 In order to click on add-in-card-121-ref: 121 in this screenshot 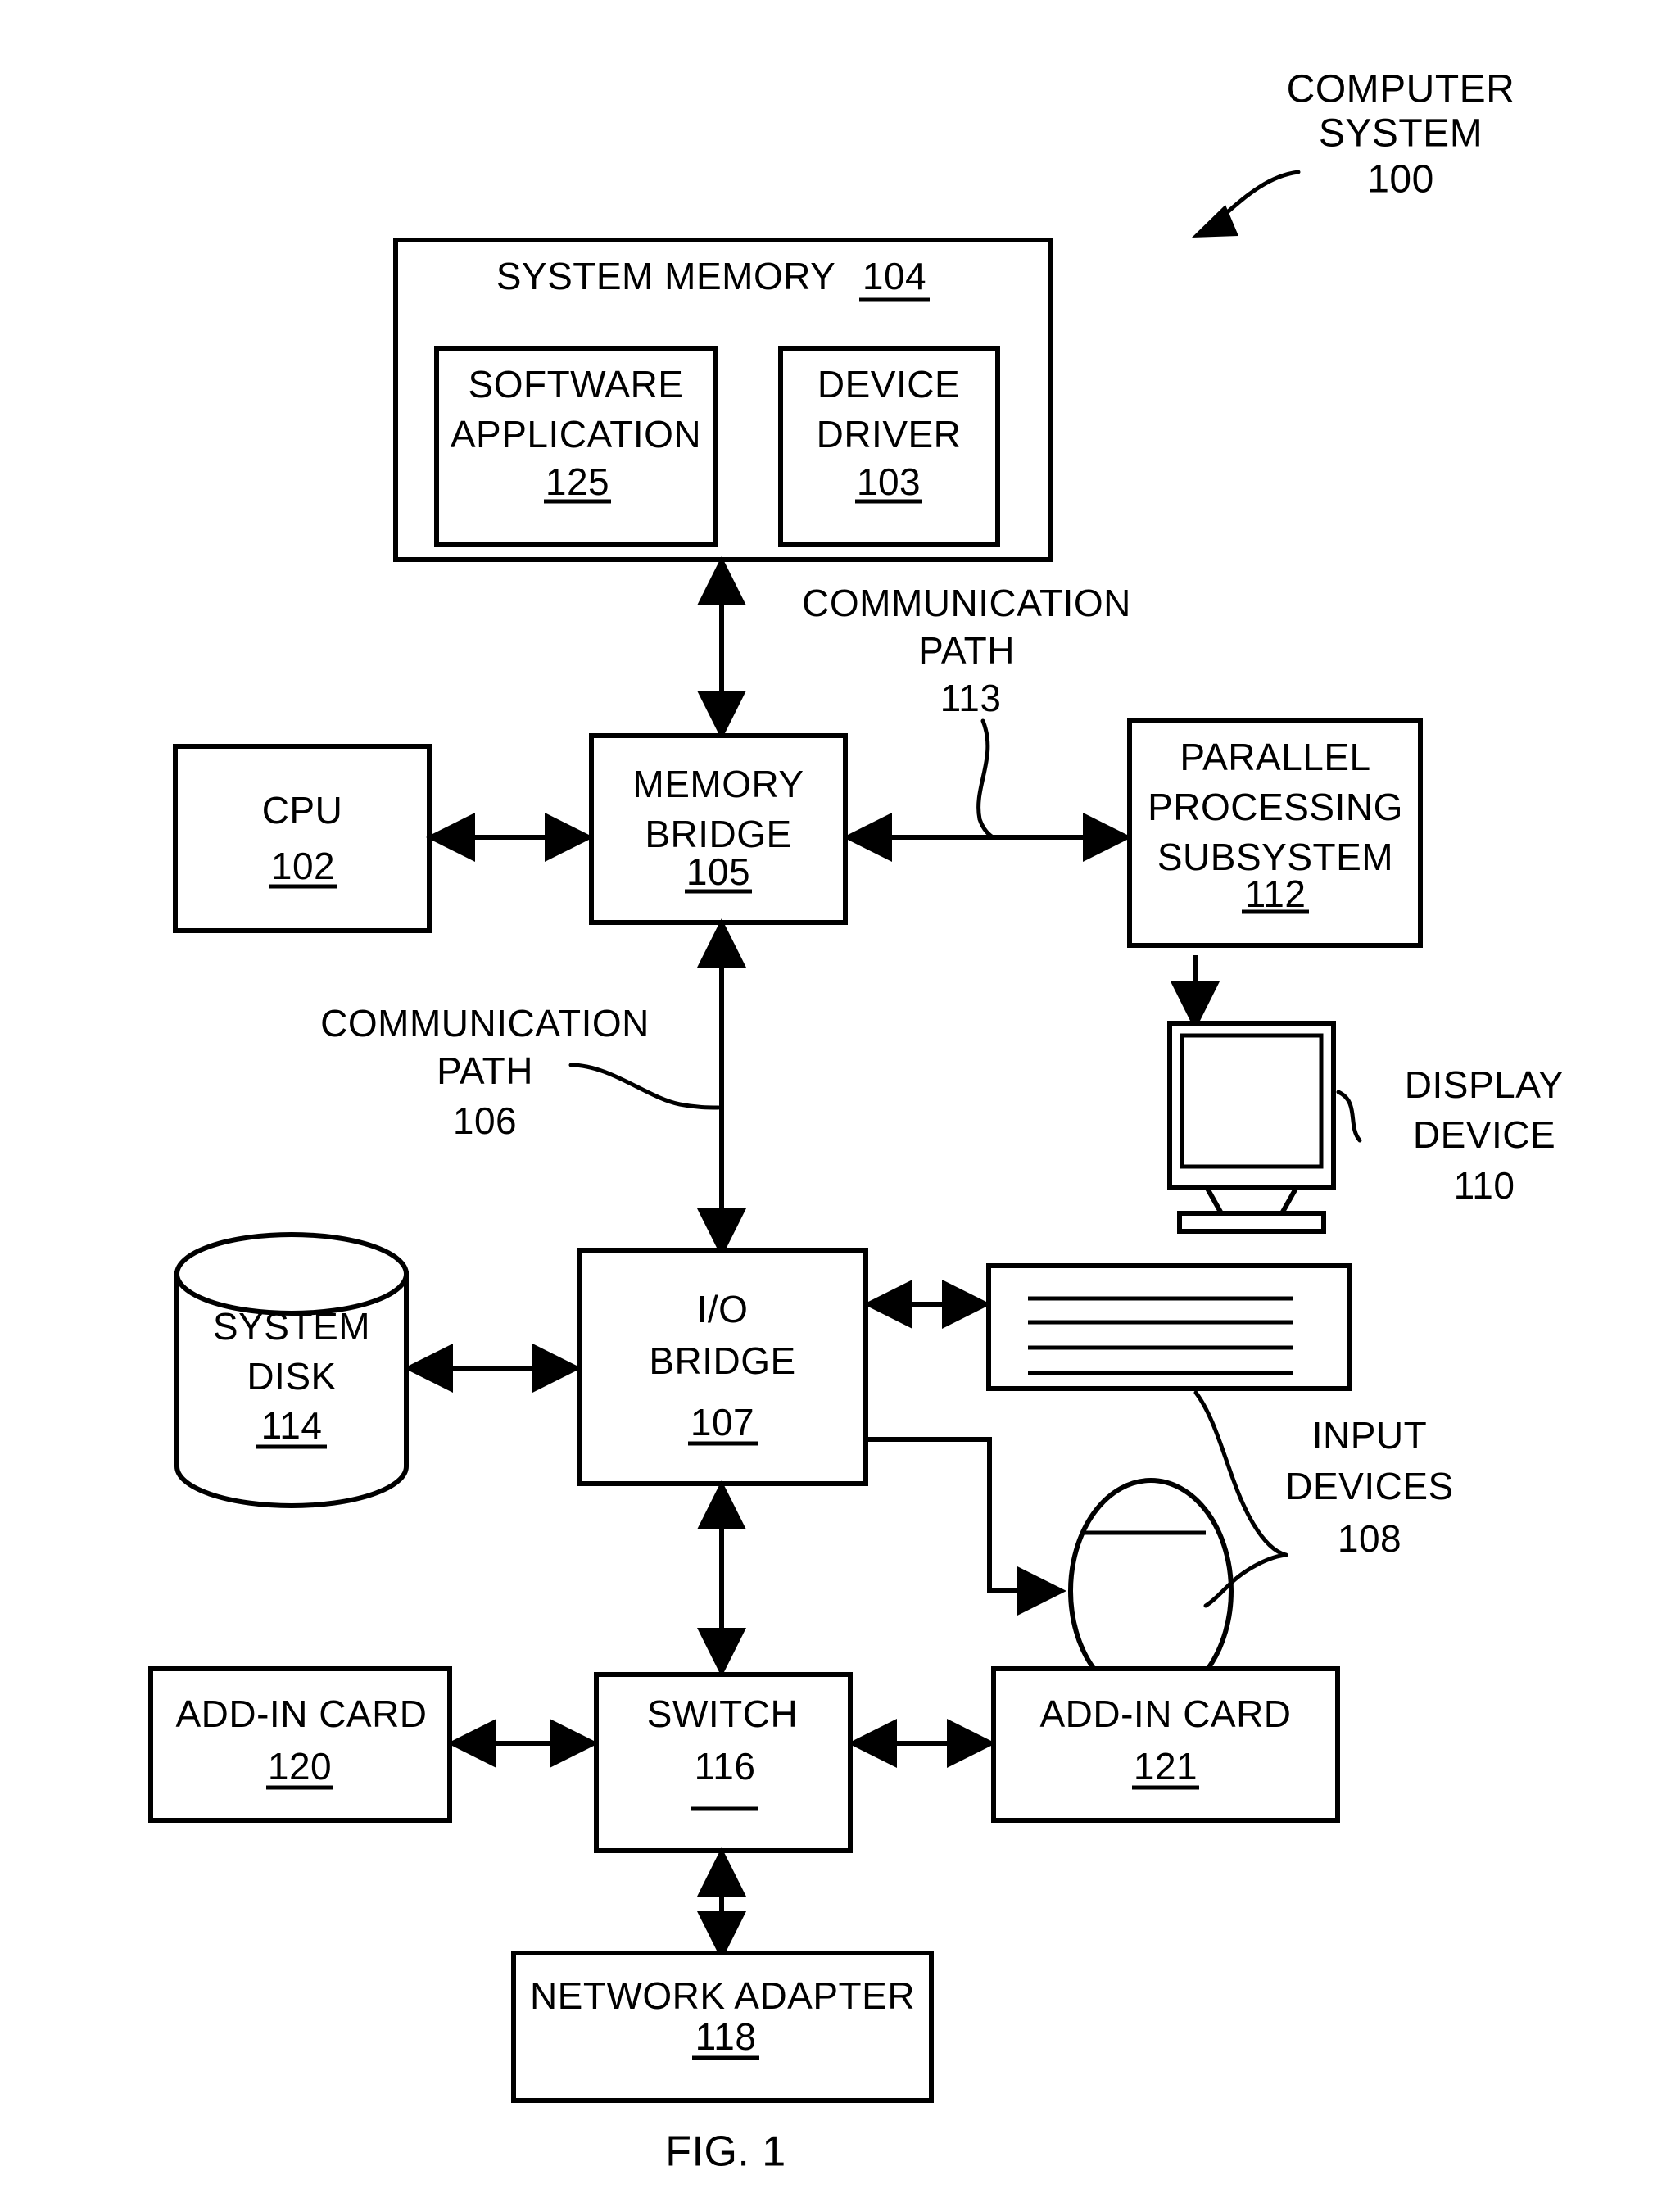, I will do `click(1166, 1767)`.